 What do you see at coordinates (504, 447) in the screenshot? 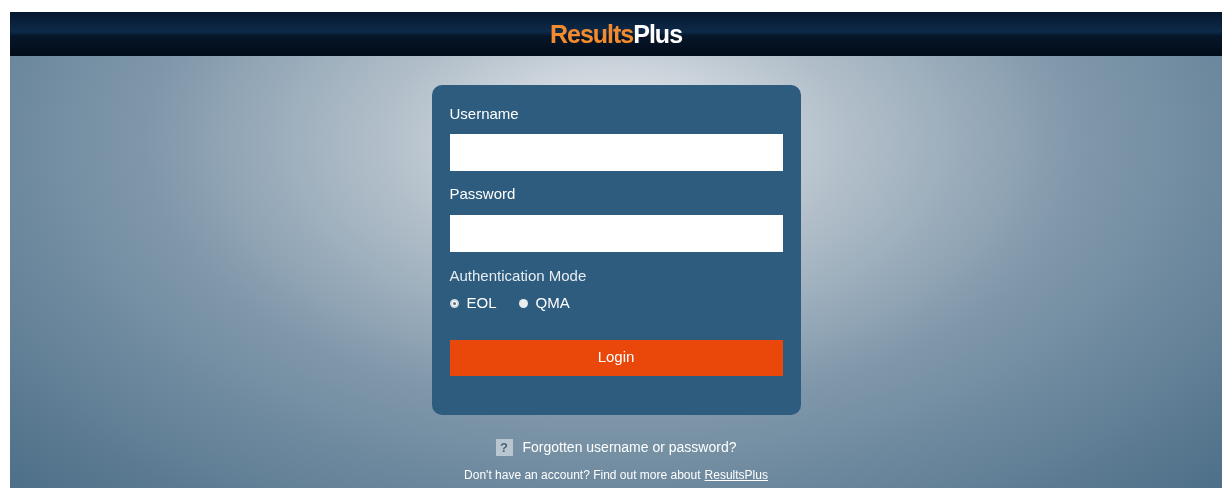
I see `help-icon: ?` at bounding box center [504, 447].